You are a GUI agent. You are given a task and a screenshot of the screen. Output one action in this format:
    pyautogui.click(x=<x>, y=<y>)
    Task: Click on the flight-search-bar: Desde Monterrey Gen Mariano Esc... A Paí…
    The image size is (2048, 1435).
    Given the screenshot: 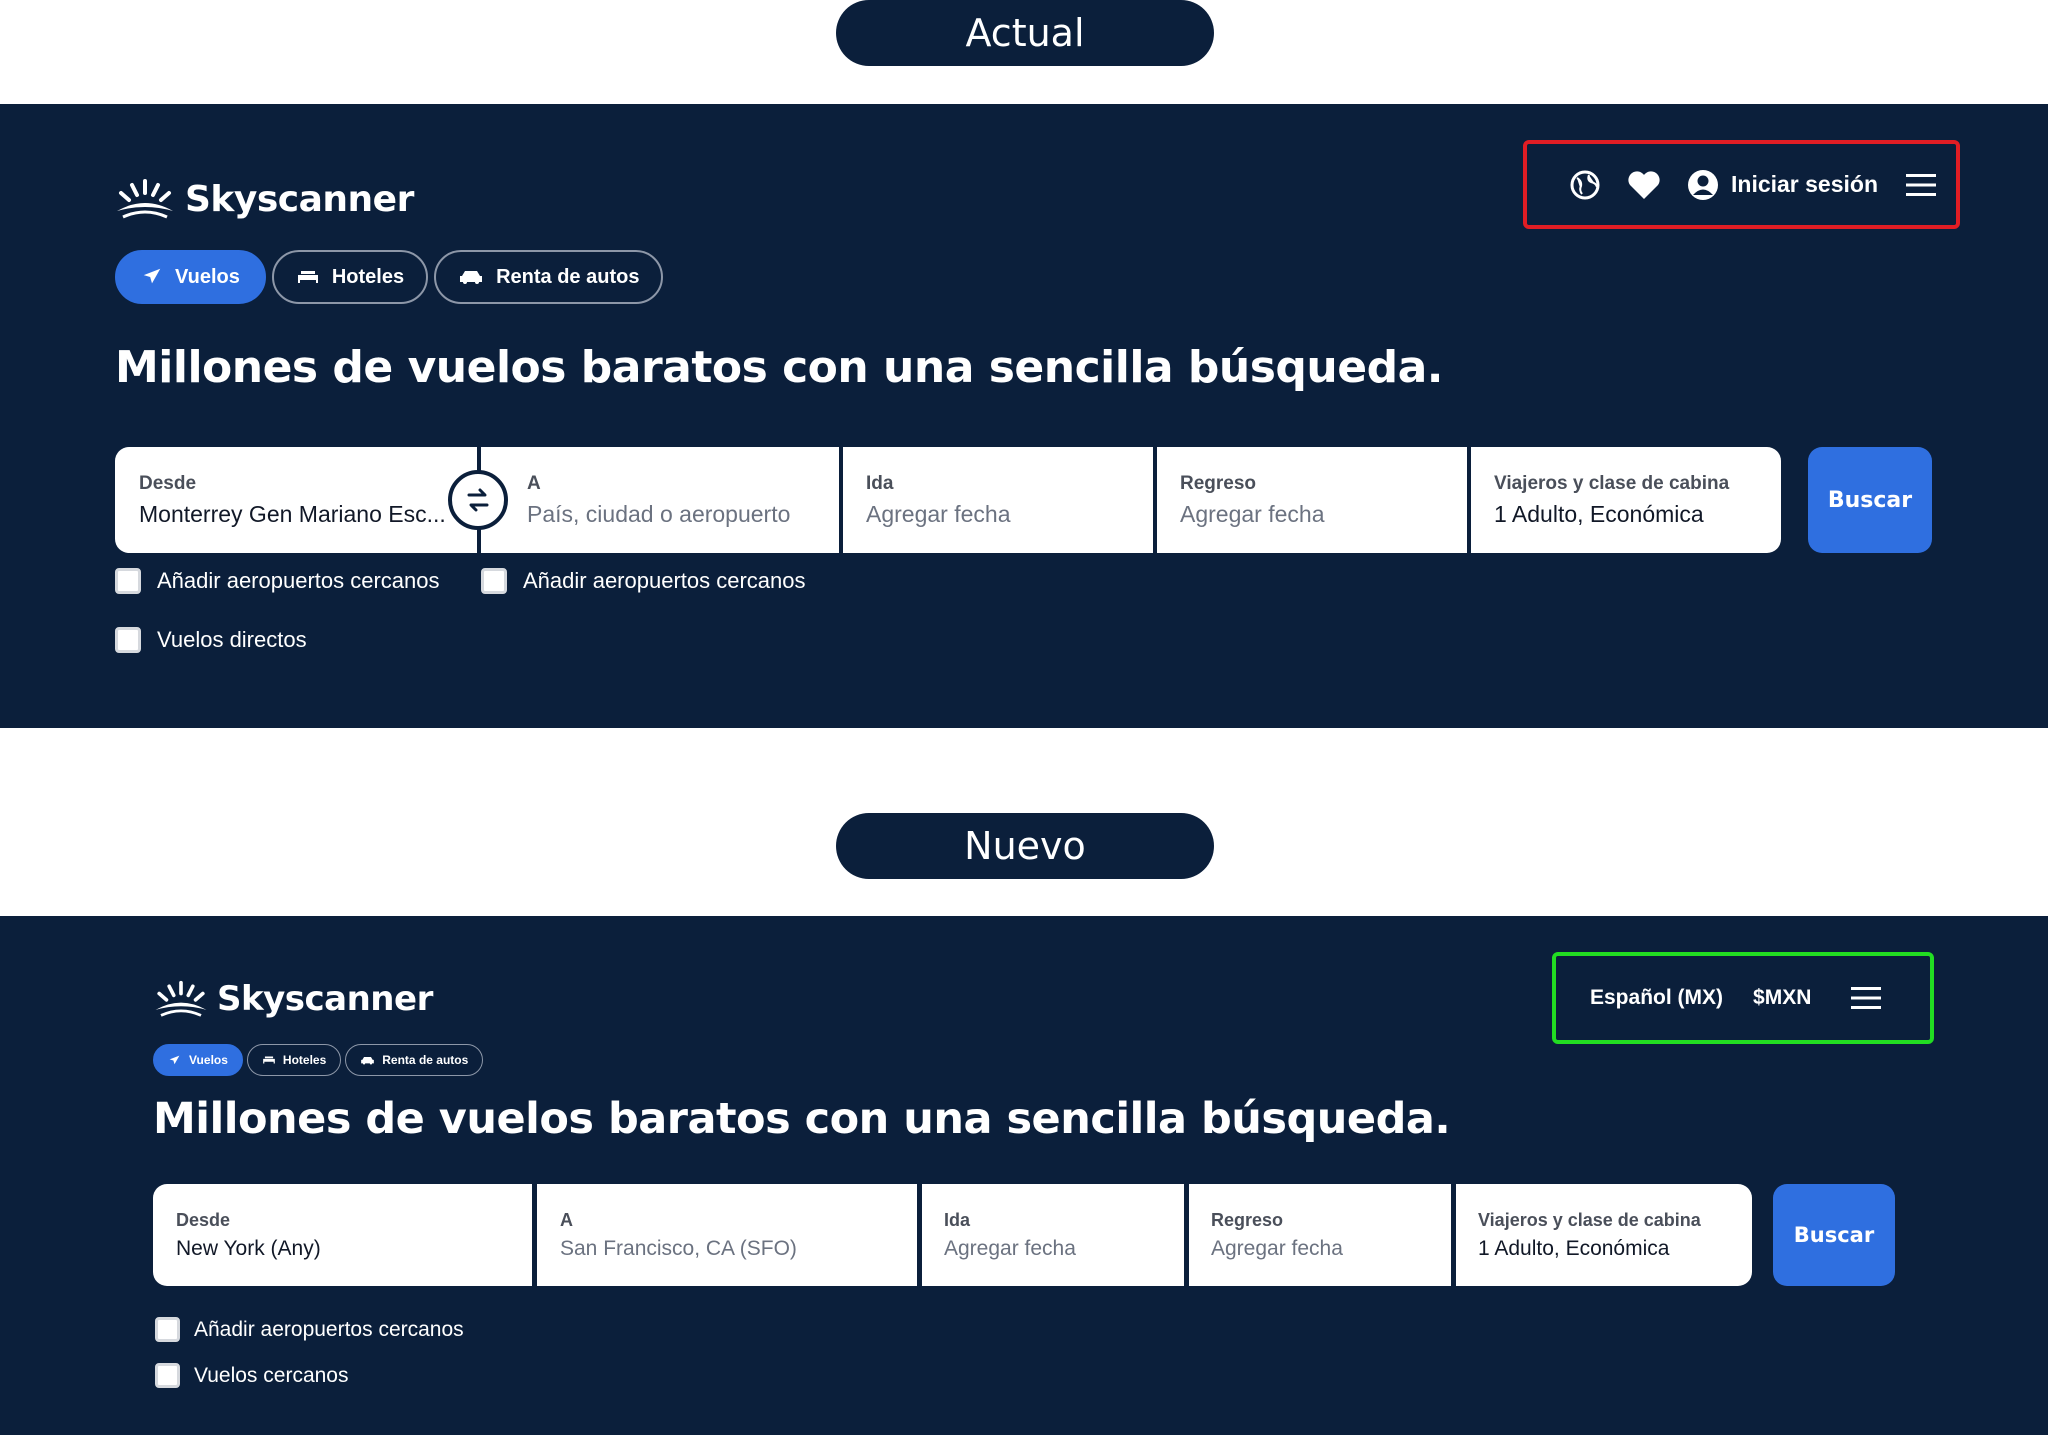 What is the action you would take?
    pyautogui.click(x=948, y=500)
    